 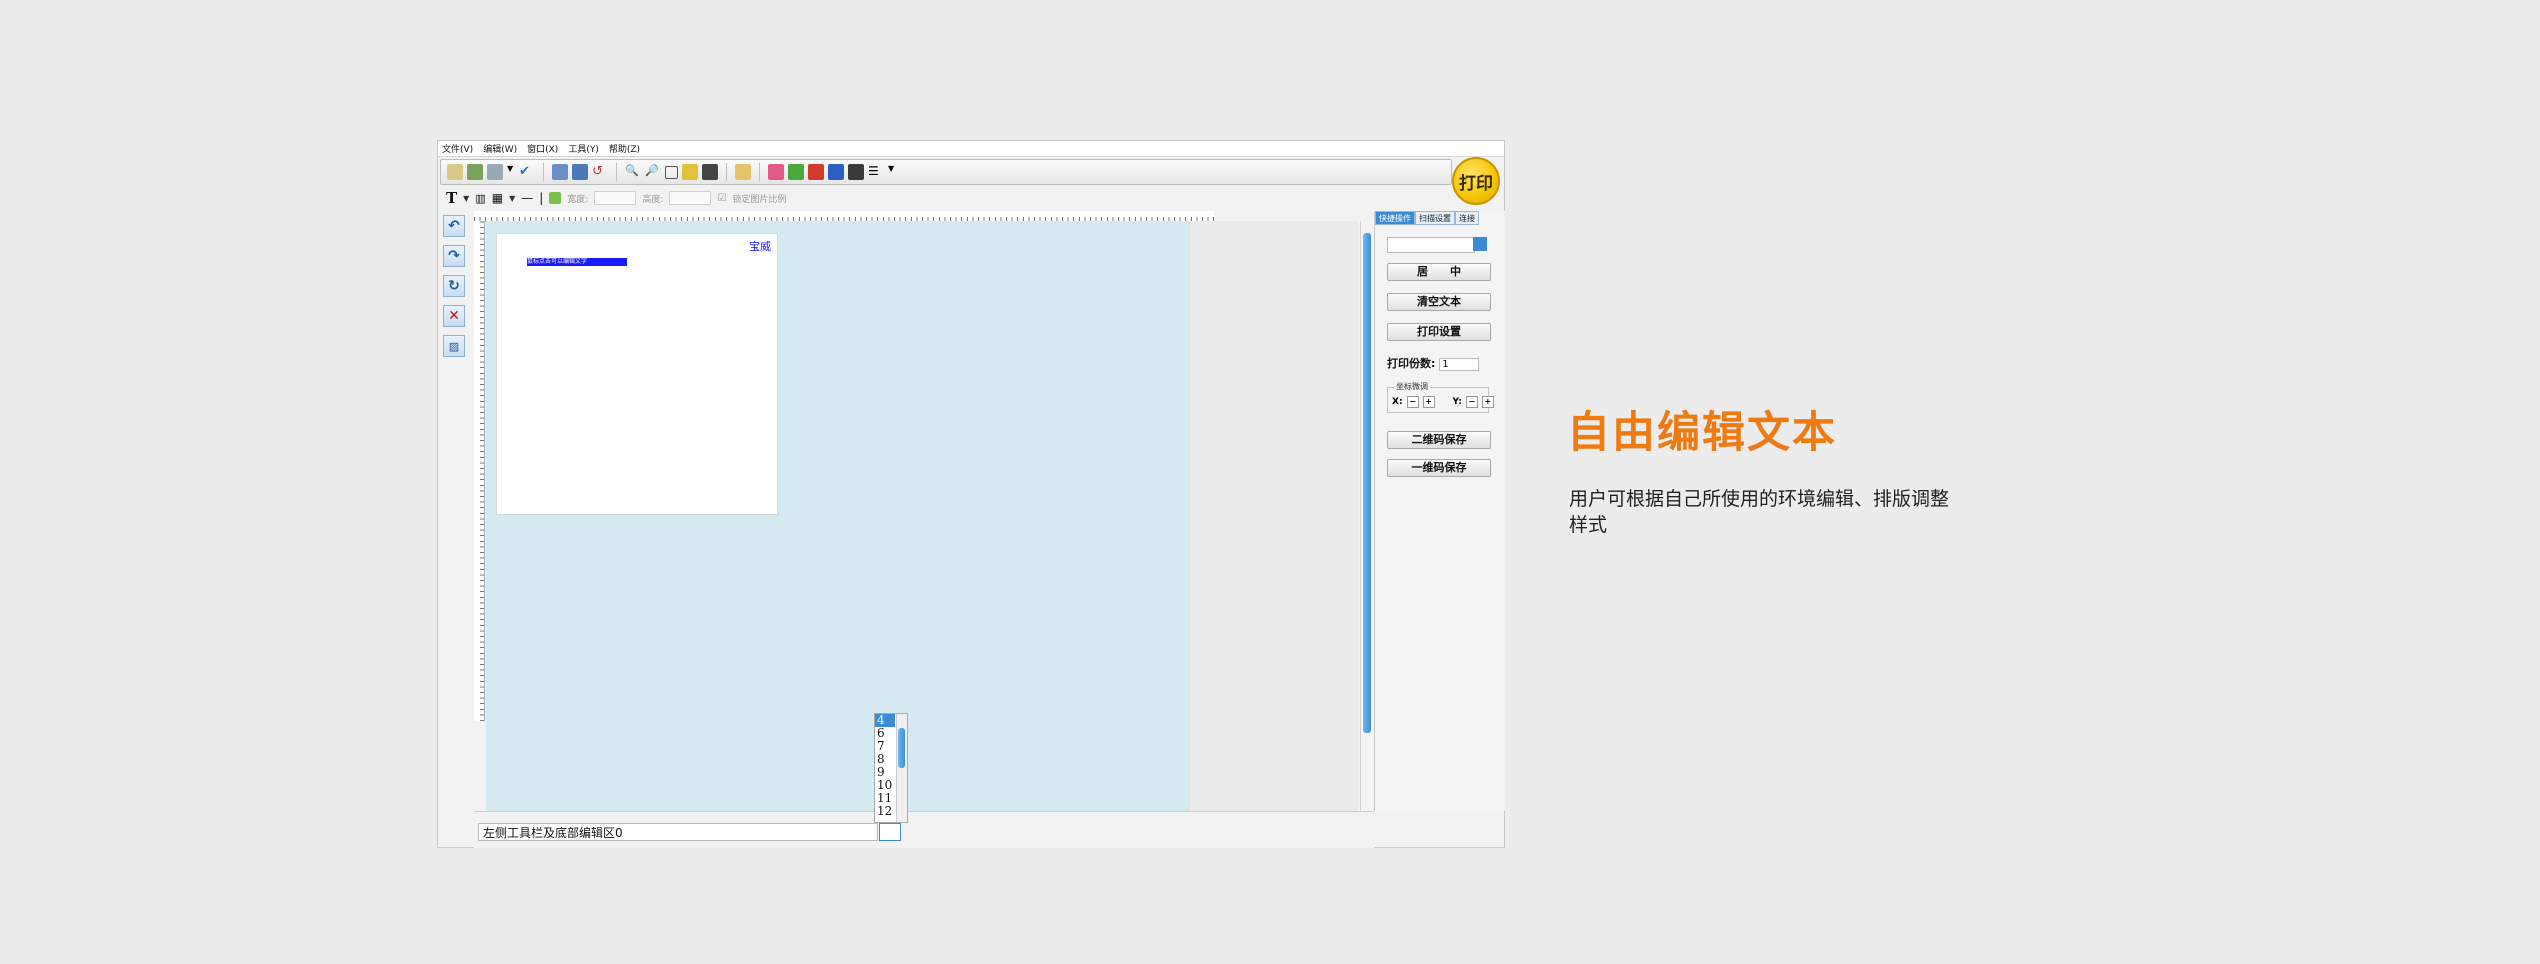 I want to click on x-label: X:, so click(x=1397, y=402).